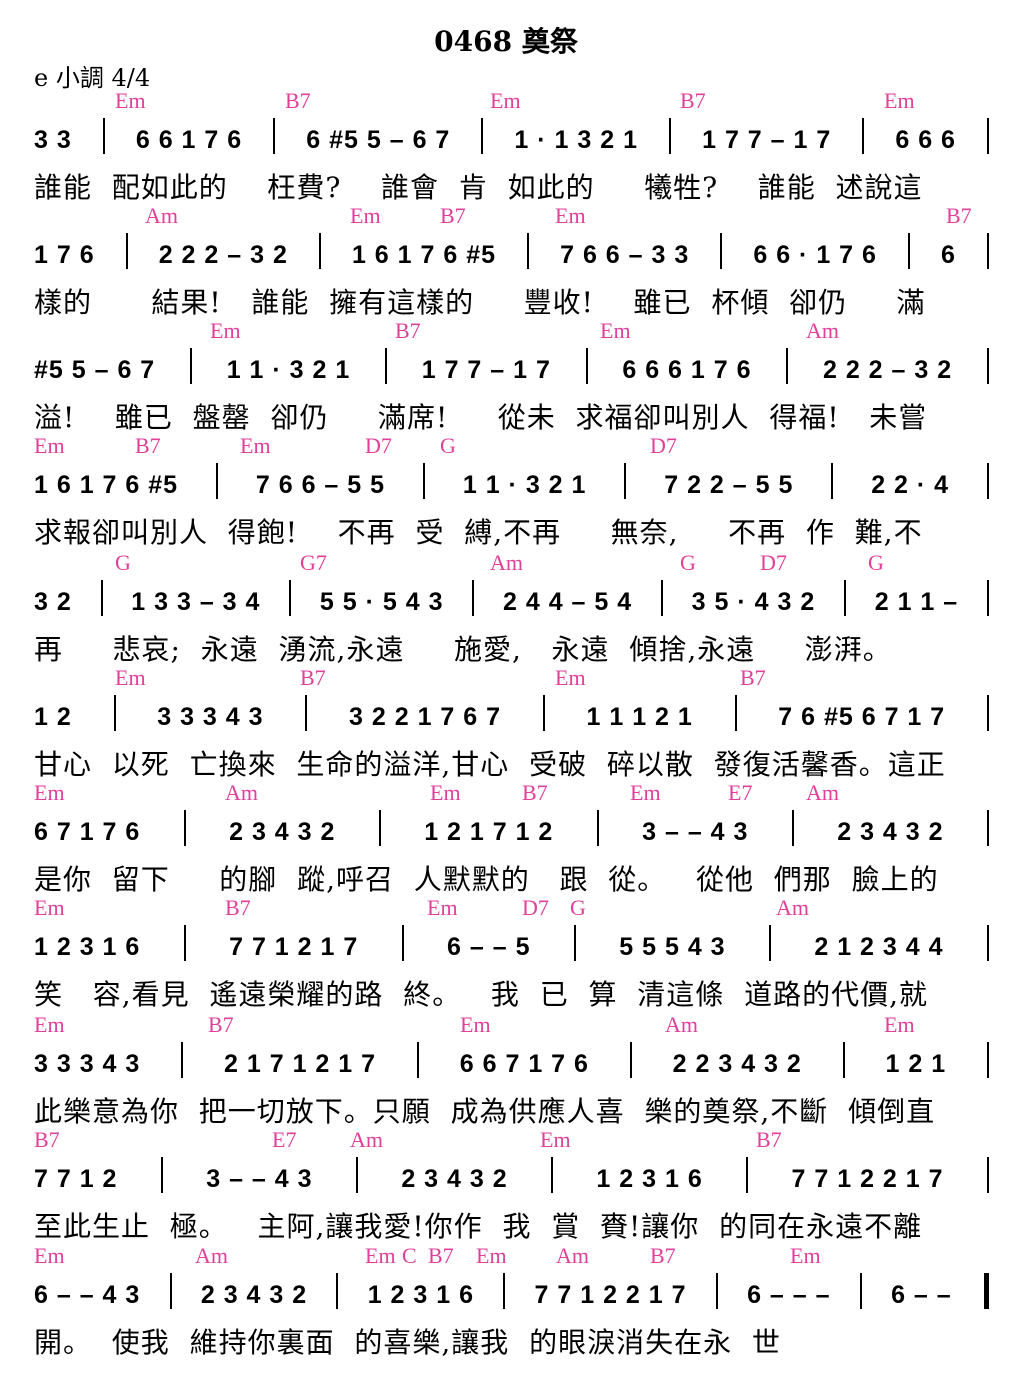 The image size is (1012, 1389). Describe the element at coordinates (506, 448) in the screenshot. I see `chord-row: Em B7 Em D7 G D7` at that location.